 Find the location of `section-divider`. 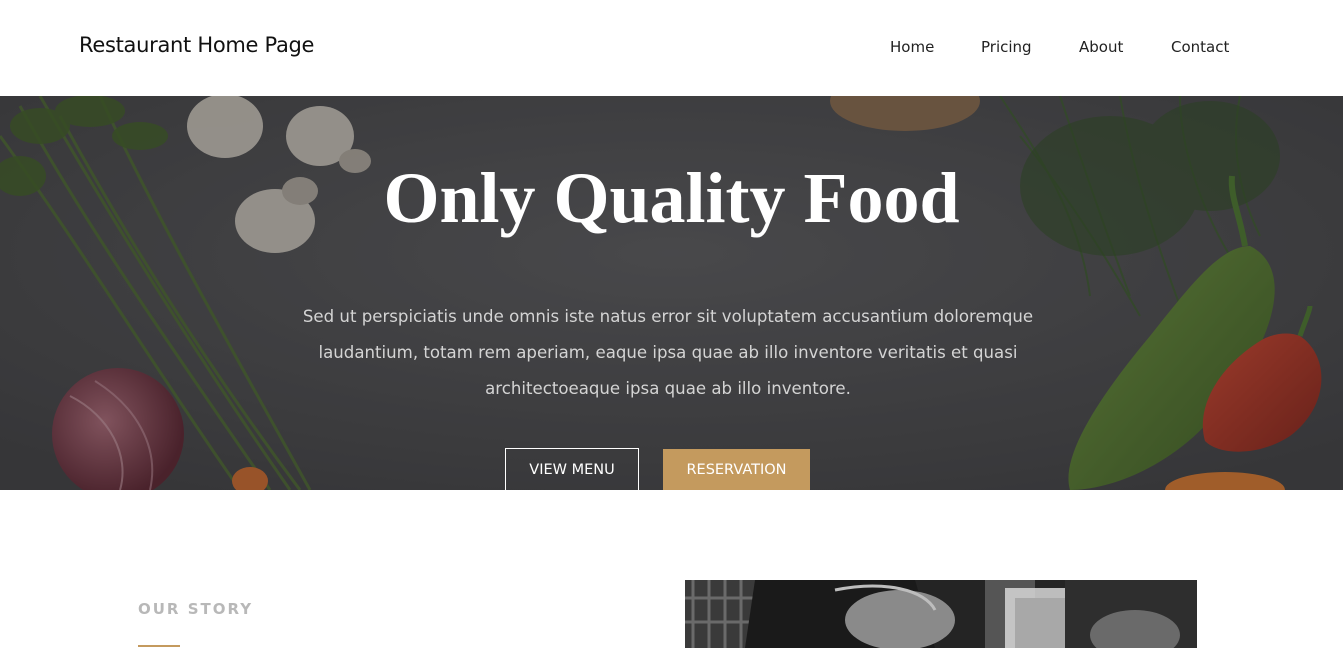

section-divider is located at coordinates (159, 646).